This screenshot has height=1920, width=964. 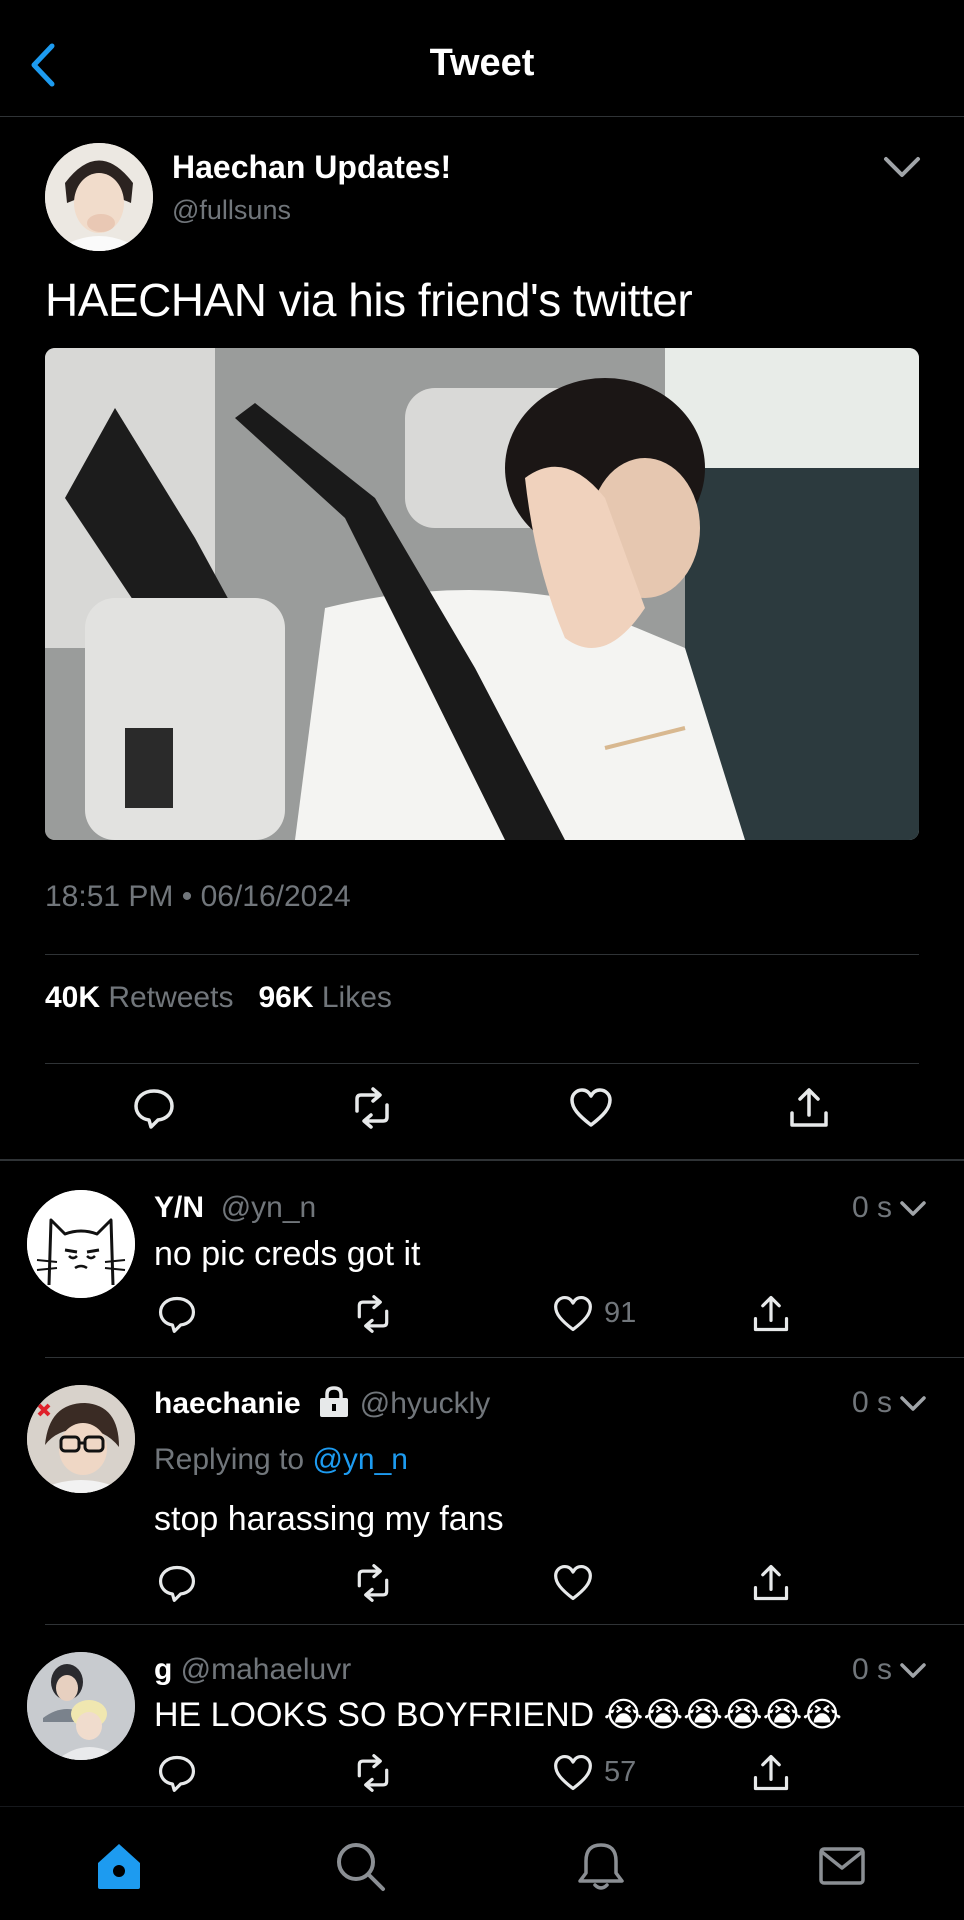 I want to click on reply-header: g @mahaeluvr, so click(x=252, y=1670).